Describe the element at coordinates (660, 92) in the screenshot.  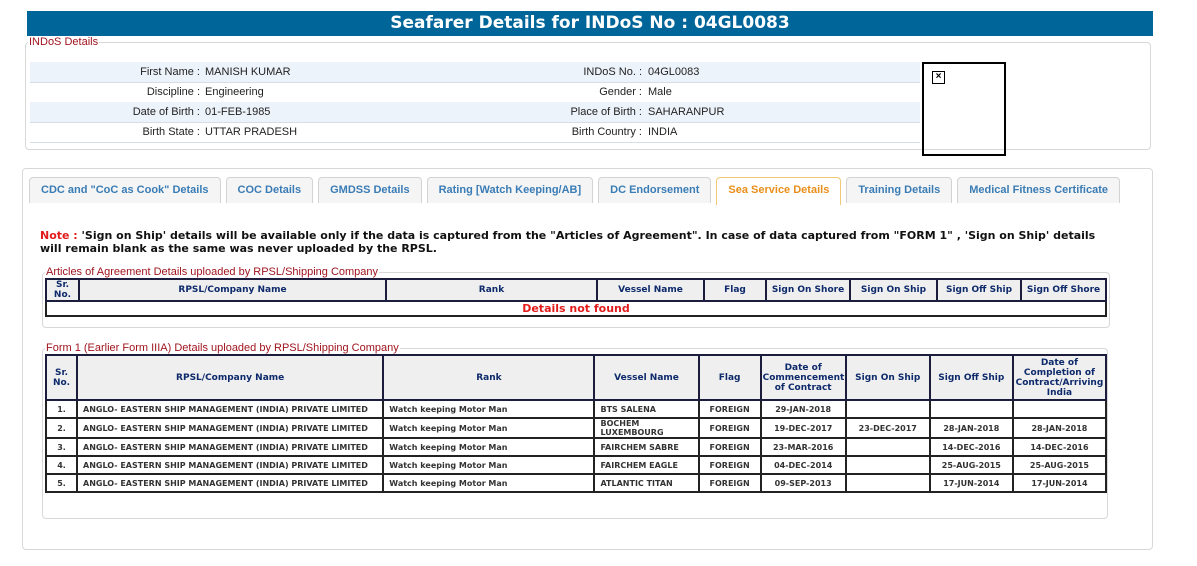
I see `field-value: Male` at that location.